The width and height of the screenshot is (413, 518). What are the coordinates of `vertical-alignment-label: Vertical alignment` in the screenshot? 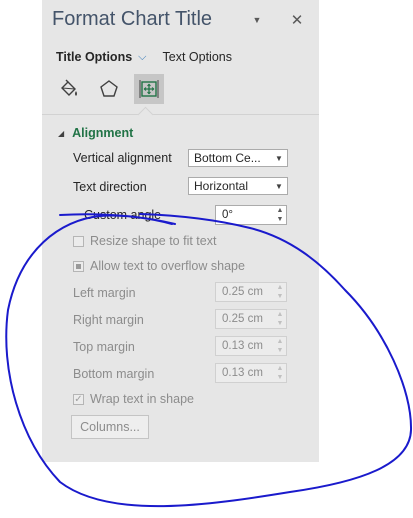 It's located at (122, 158).